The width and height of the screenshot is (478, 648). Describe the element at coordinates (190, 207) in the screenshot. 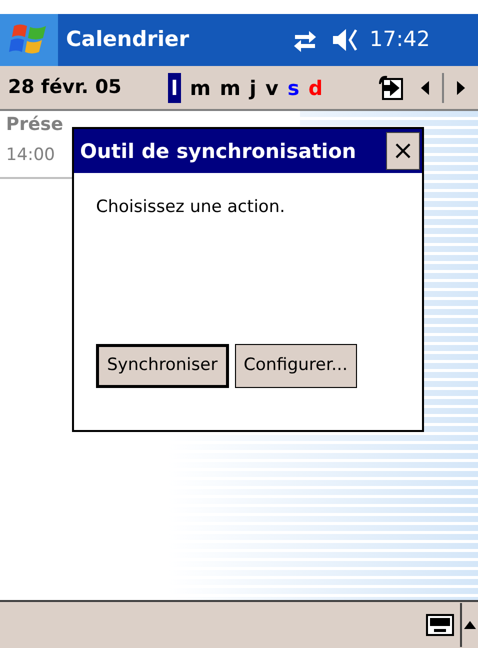

I see `dialog-message: Choisissez une action.` at that location.